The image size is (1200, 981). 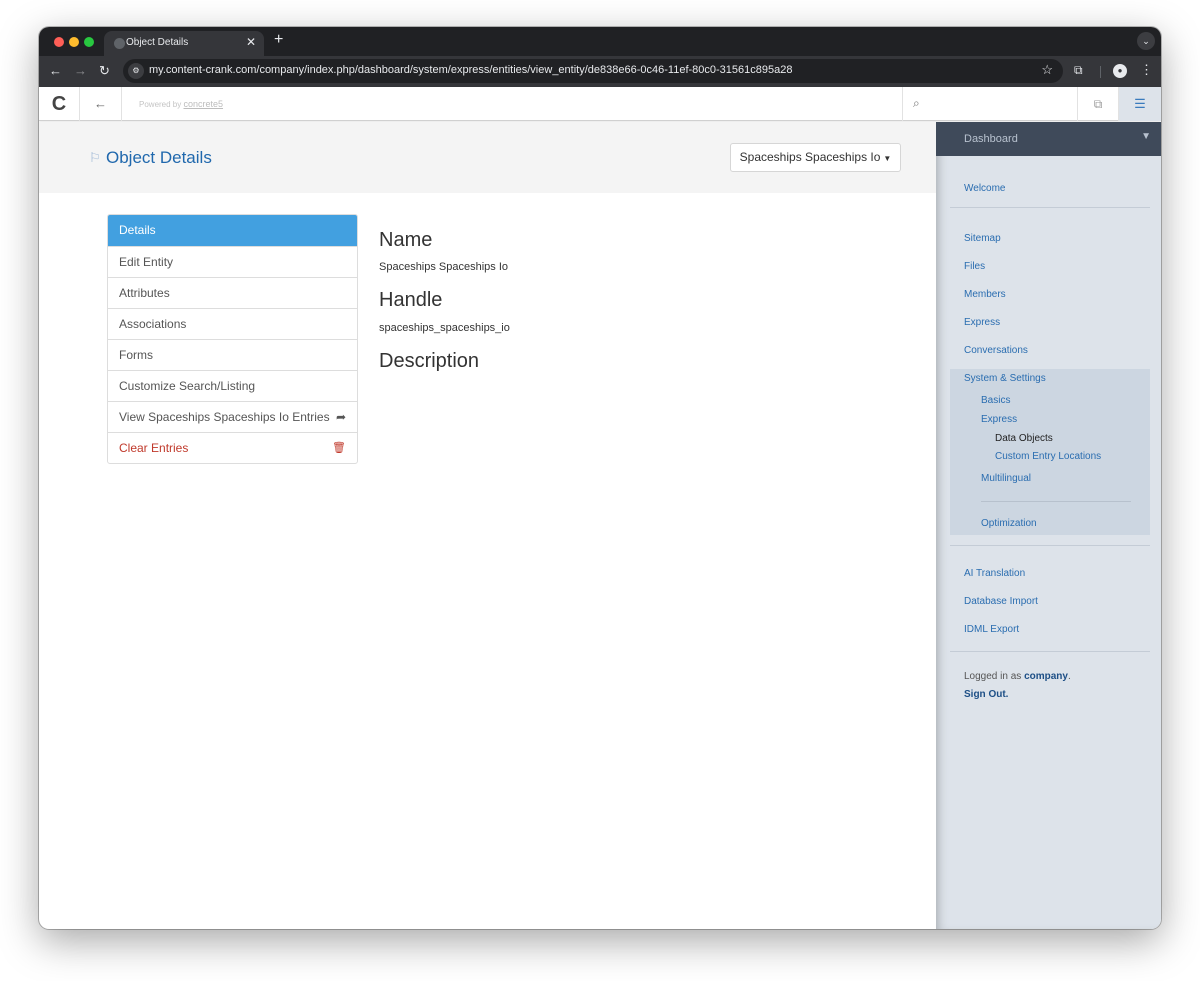 I want to click on tab-favicon-icon, so click(x=119, y=43).